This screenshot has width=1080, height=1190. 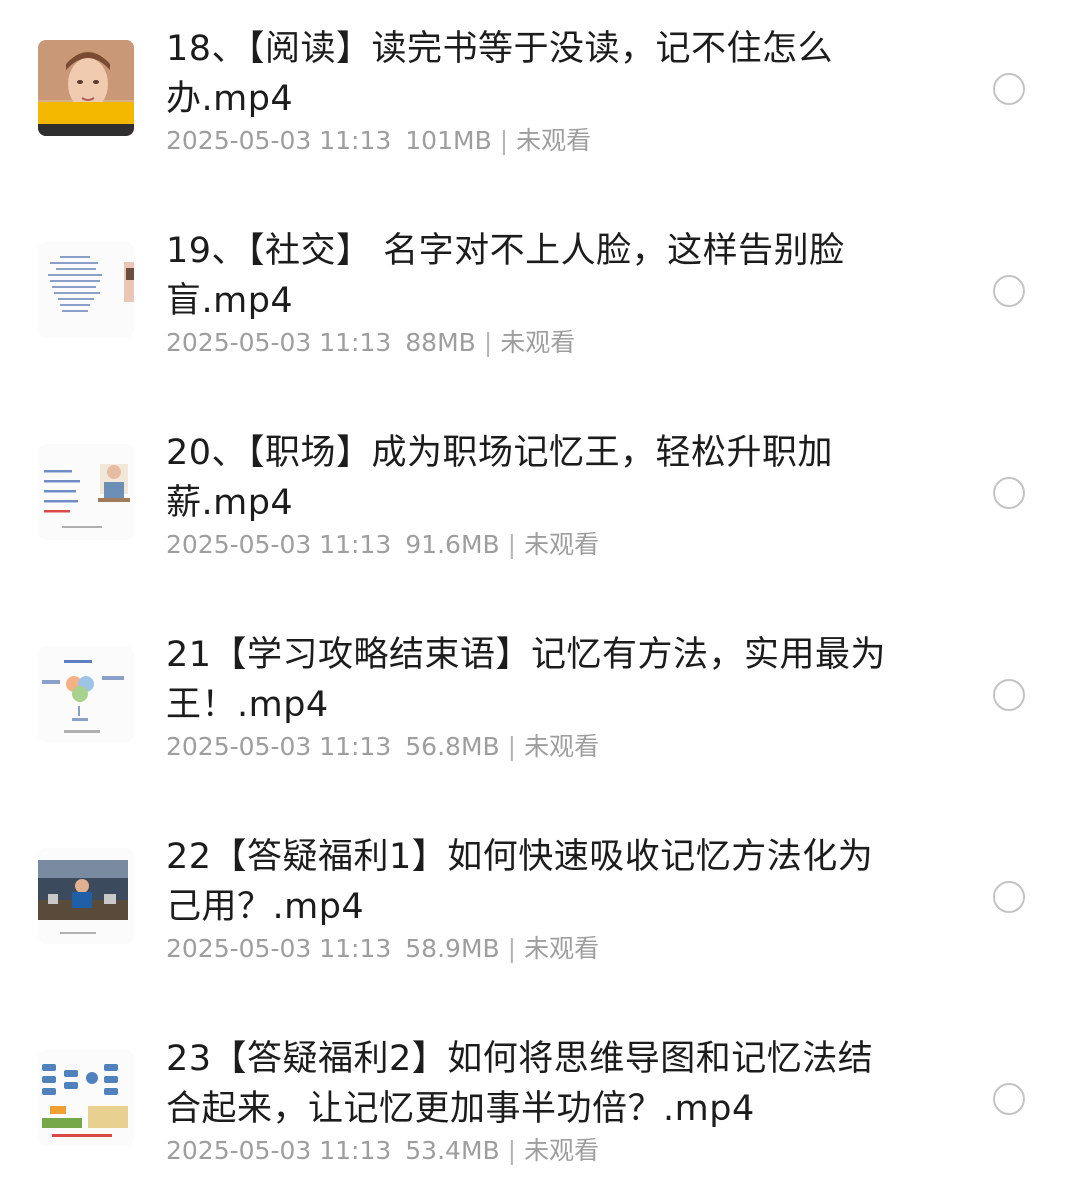 I want to click on file-meta: 2025-05-03 11:13 53.4MB | 未观看, so click(x=382, y=1151).